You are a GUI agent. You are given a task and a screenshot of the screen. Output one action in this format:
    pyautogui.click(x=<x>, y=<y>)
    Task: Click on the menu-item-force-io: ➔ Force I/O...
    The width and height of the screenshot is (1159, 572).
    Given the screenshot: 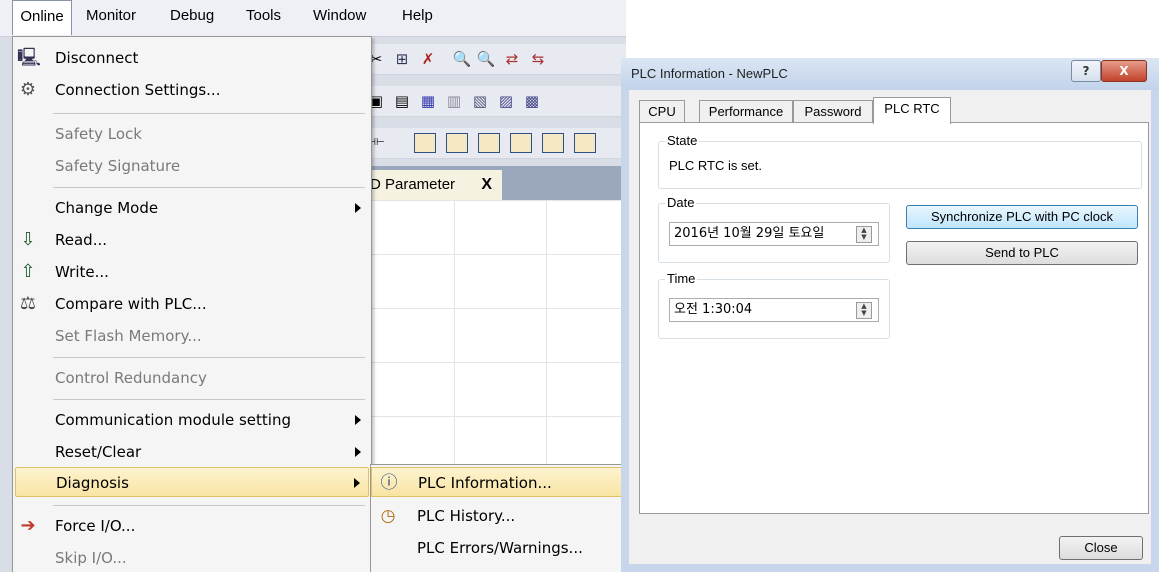 What is the action you would take?
    pyautogui.click(x=192, y=526)
    